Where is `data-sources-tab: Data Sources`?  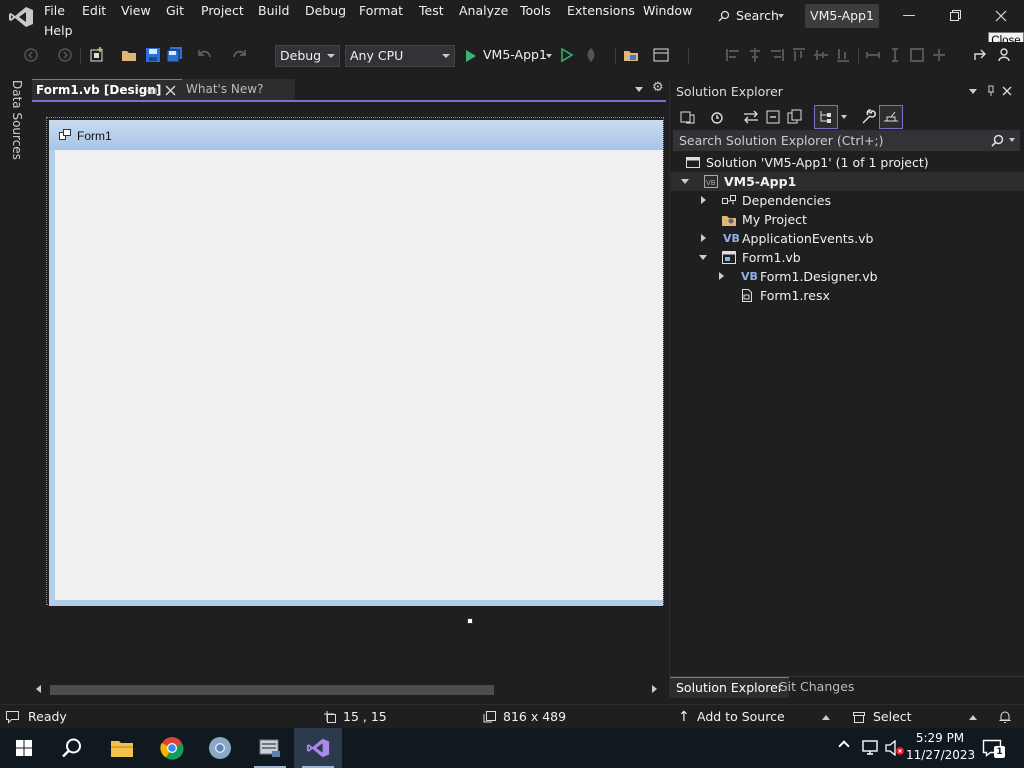 data-sources-tab: Data Sources is located at coordinates (17, 120).